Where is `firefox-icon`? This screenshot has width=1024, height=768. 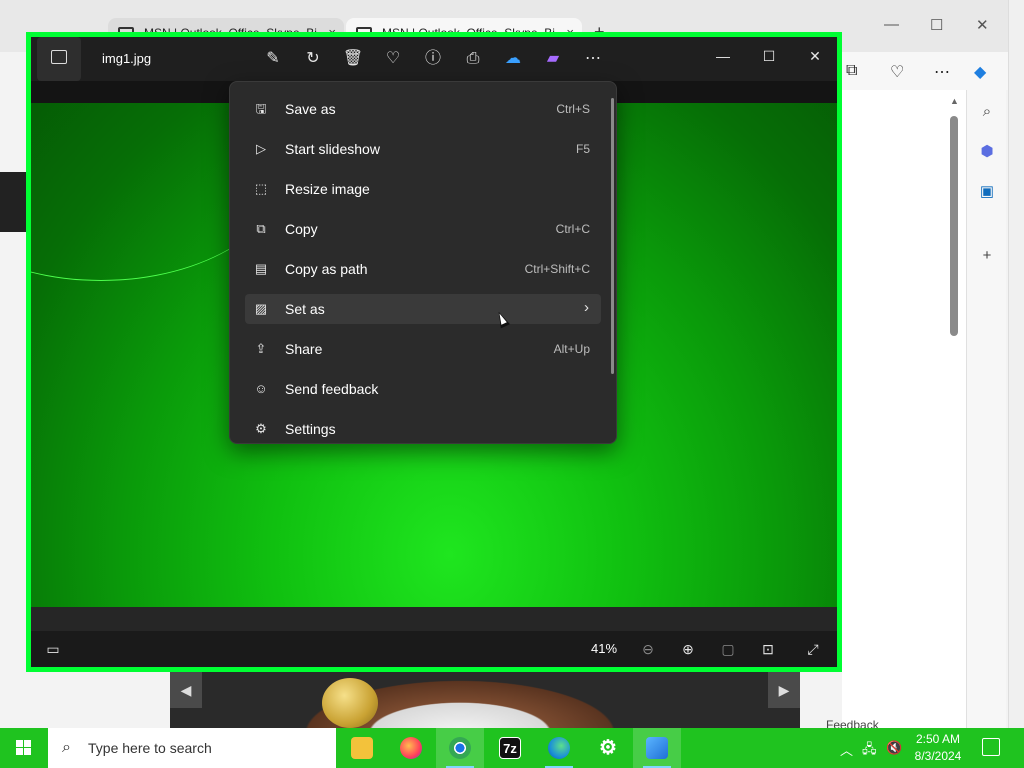
firefox-icon is located at coordinates (411, 748).